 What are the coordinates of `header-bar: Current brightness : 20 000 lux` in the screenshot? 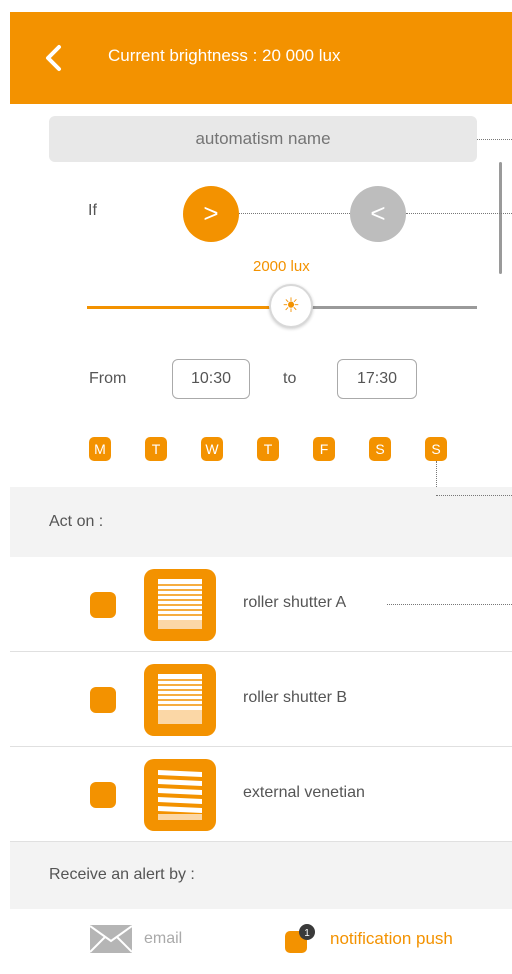 It's located at (261, 58).